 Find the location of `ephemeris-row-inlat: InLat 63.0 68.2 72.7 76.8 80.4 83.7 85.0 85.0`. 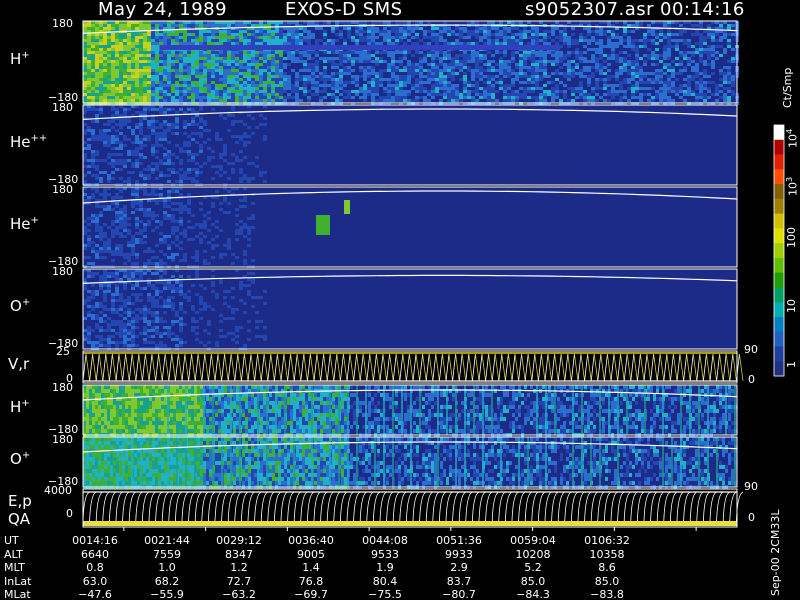

ephemeris-row-inlat: InLat 63.0 68.2 72.7 76.8 80.4 83.7 85.0 85.0 is located at coordinates (385, 581).